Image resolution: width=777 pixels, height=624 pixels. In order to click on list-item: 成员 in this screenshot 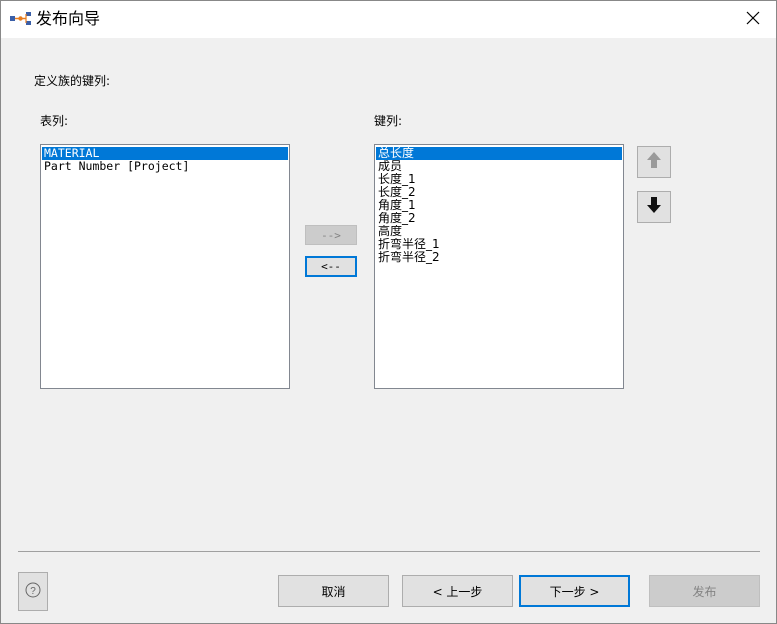, I will do `click(499, 166)`.